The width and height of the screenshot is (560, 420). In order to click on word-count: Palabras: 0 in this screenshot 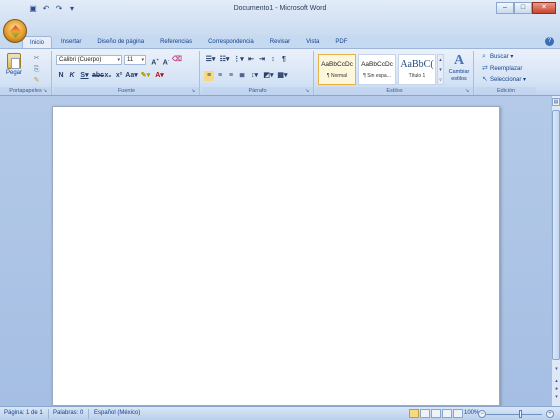, I will do `click(68, 413)`.